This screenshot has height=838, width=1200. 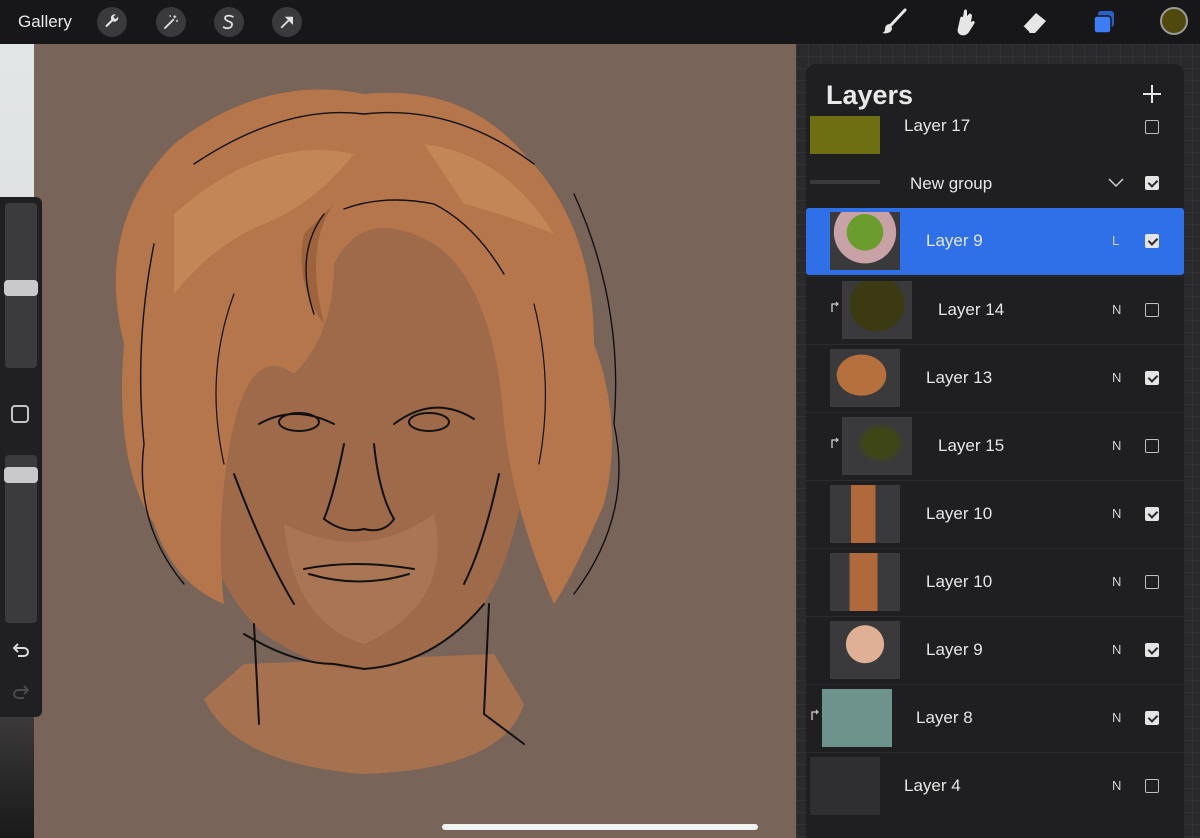 What do you see at coordinates (21, 651) in the screenshot?
I see `undo-icon` at bounding box center [21, 651].